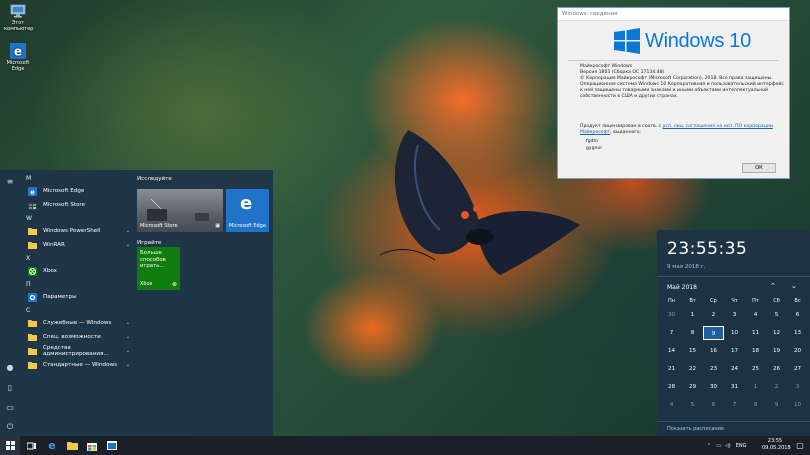 This screenshot has height=455, width=810. What do you see at coordinates (686, 267) in the screenshot?
I see `clock-date-link: 9 мая 2018 г.` at bounding box center [686, 267].